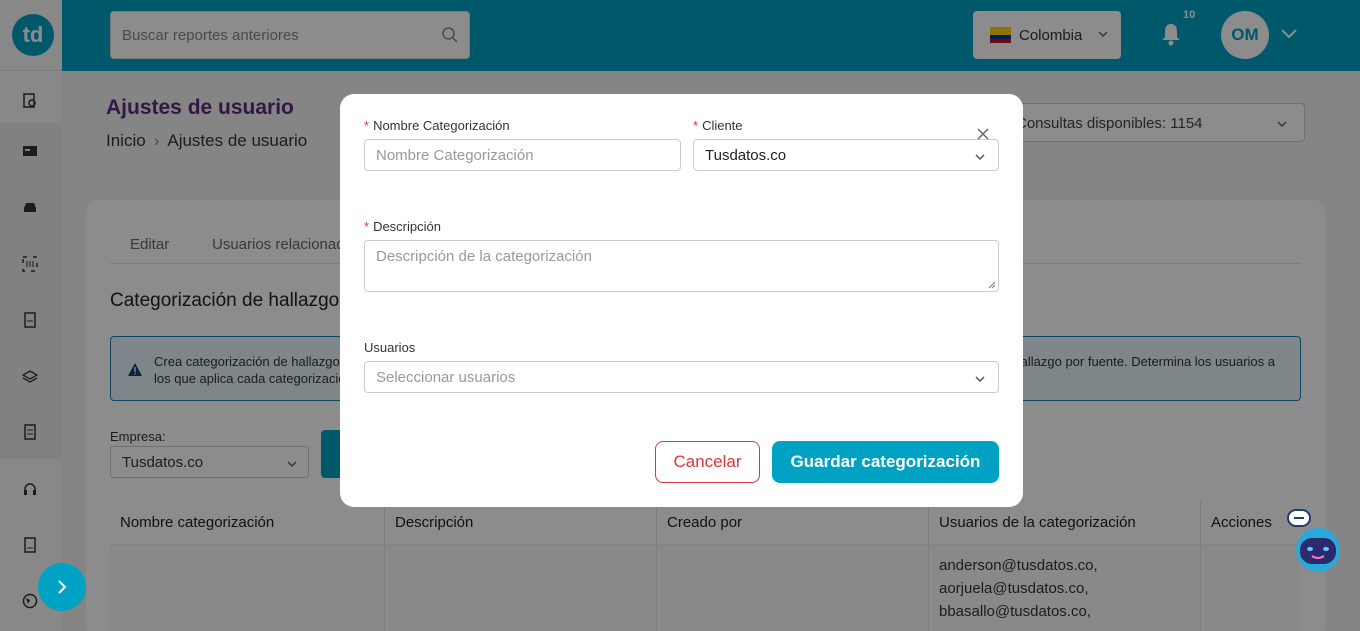  I want to click on descripcion-textarea: Descripción de la categorización, so click(681, 266).